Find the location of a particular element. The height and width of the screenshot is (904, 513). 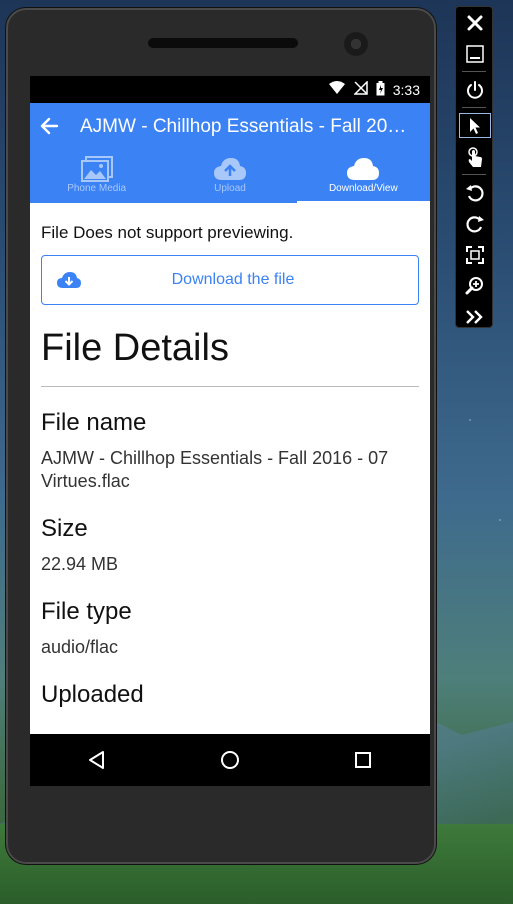

divider is located at coordinates (230, 386).